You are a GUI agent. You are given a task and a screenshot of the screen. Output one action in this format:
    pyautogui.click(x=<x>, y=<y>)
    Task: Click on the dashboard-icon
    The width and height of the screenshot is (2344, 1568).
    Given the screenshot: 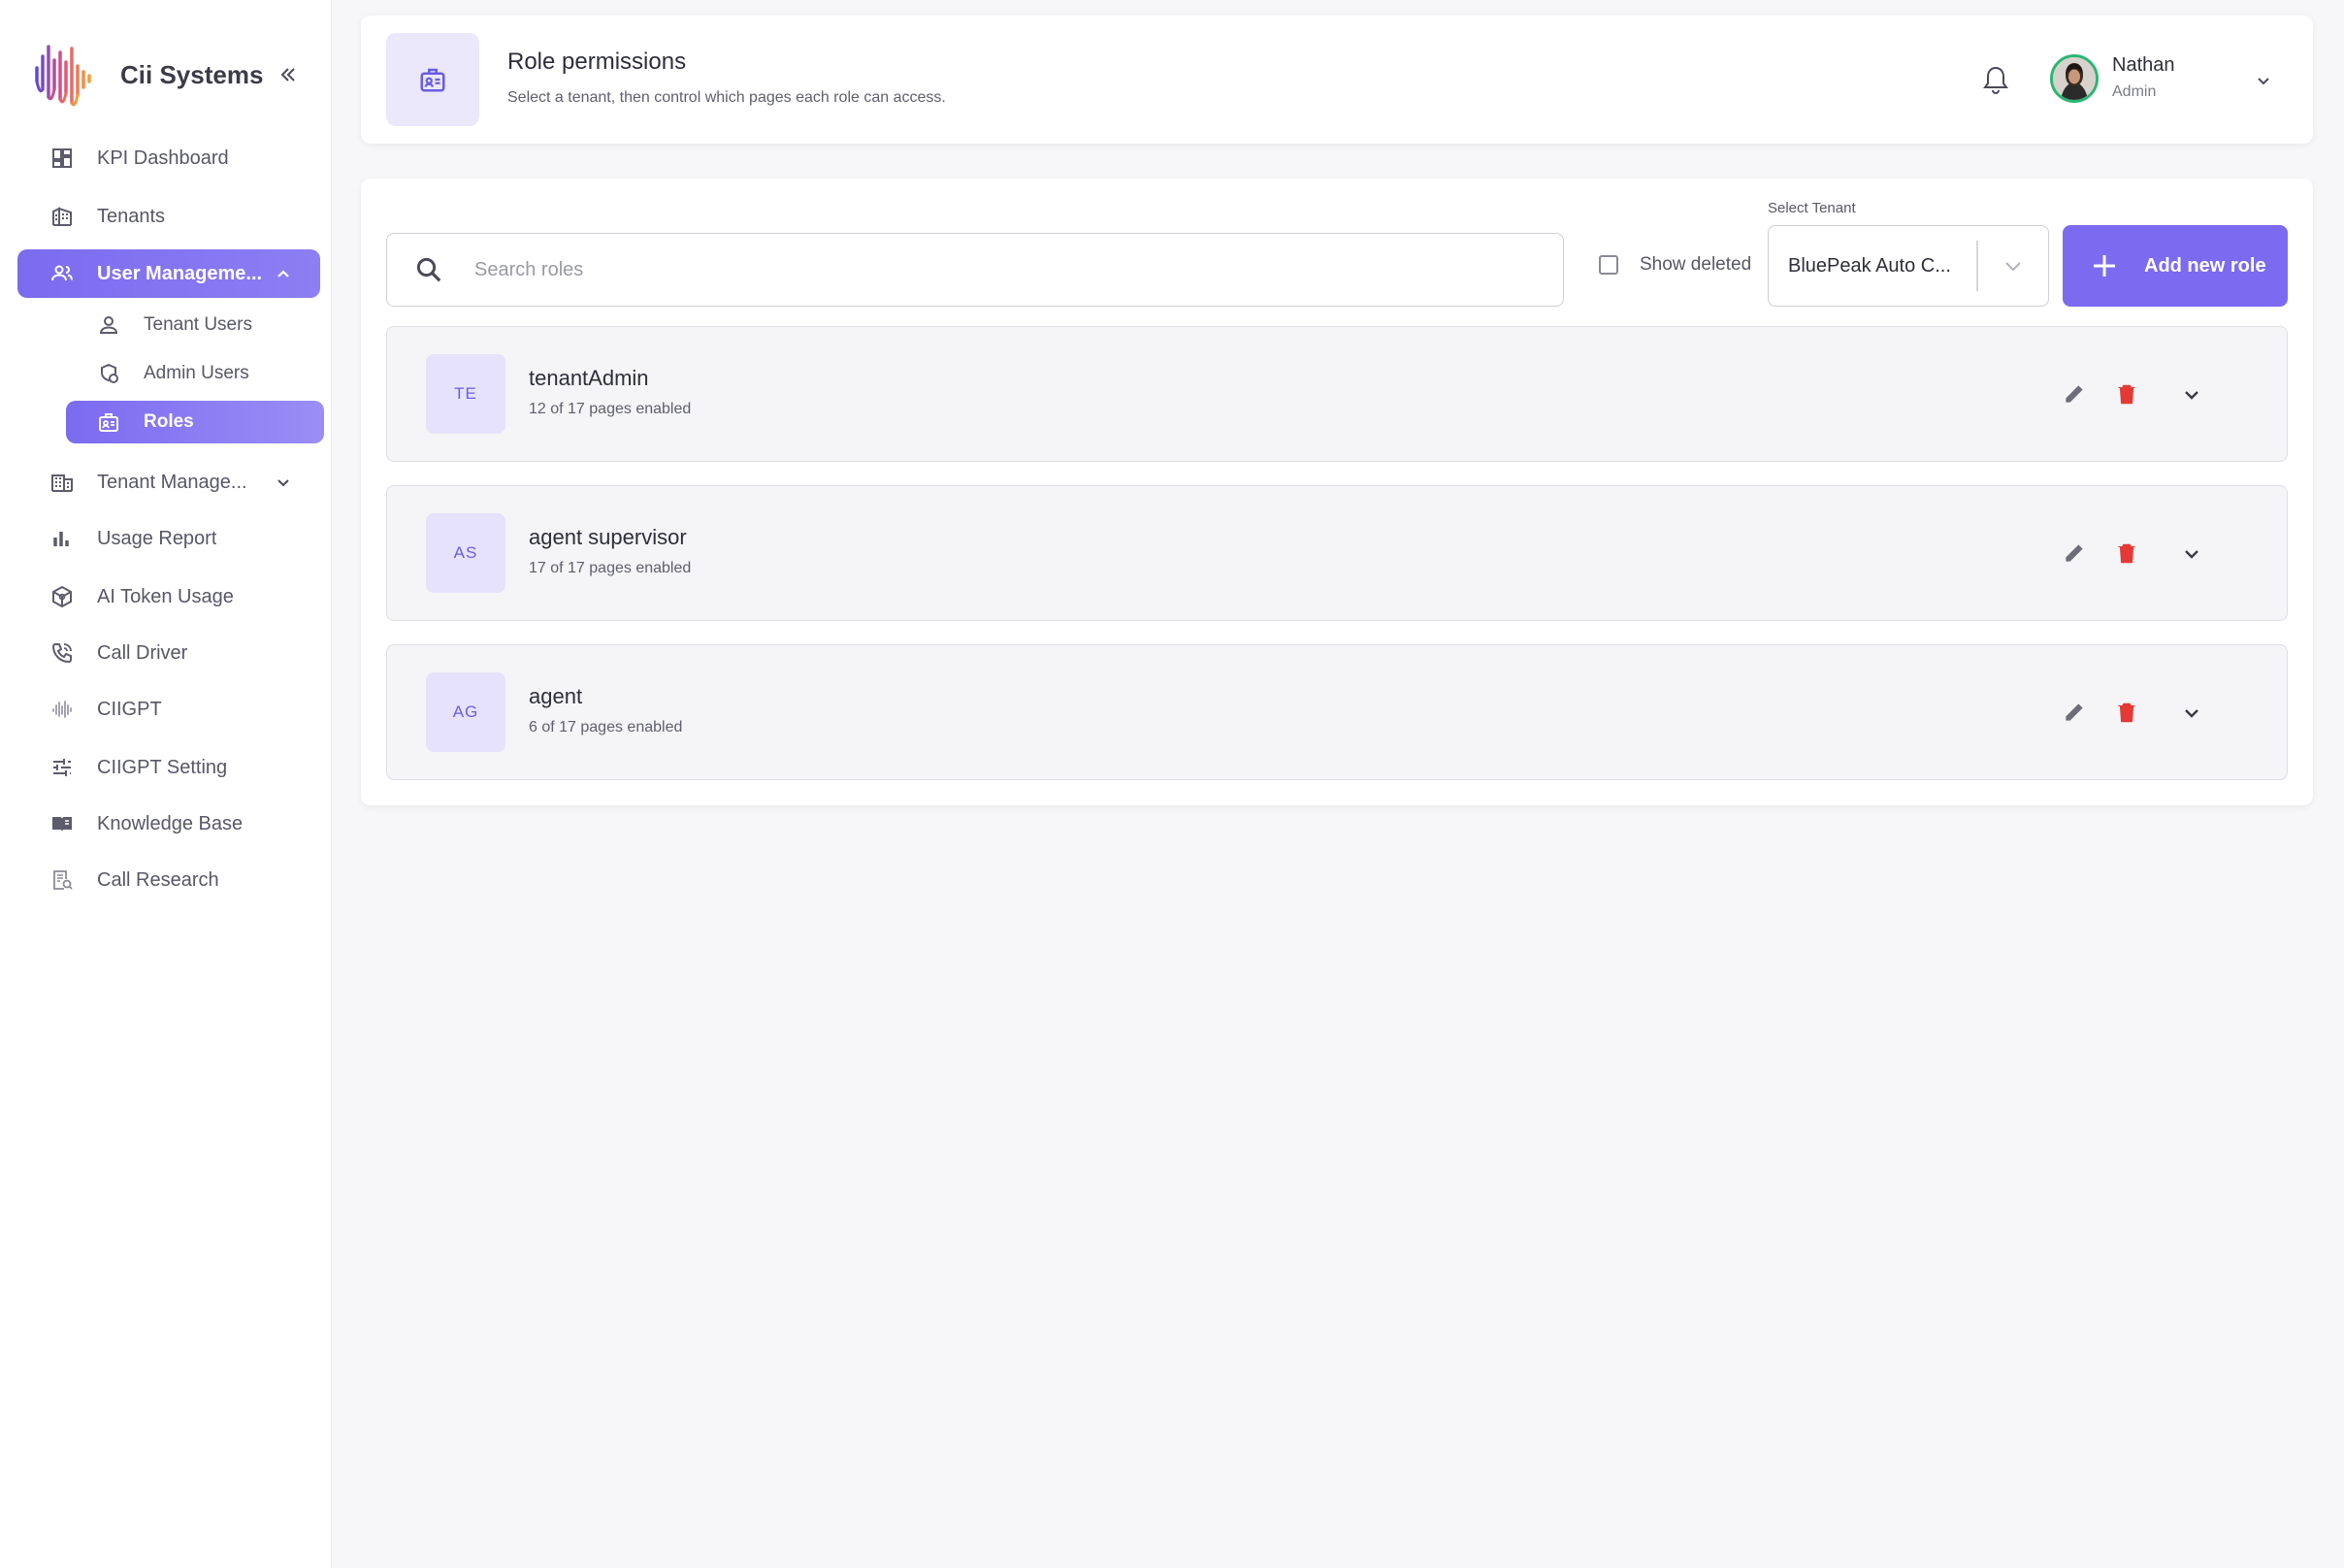 What is the action you would take?
    pyautogui.click(x=62, y=158)
    